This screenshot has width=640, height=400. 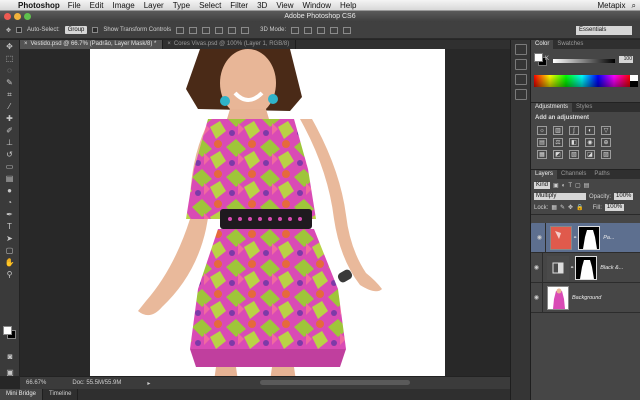 I want to click on panel-foreground-swatch, so click(x=538, y=57).